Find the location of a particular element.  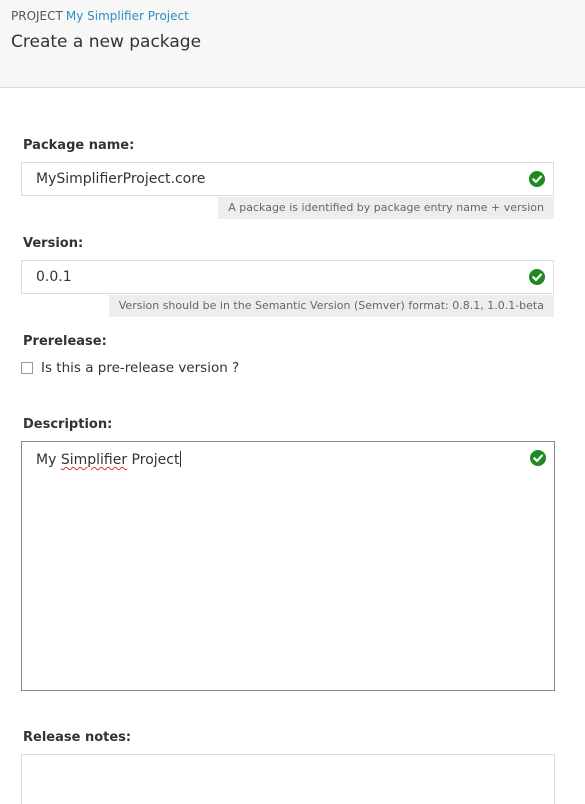

prerelease-checkbox is located at coordinates (27, 368).